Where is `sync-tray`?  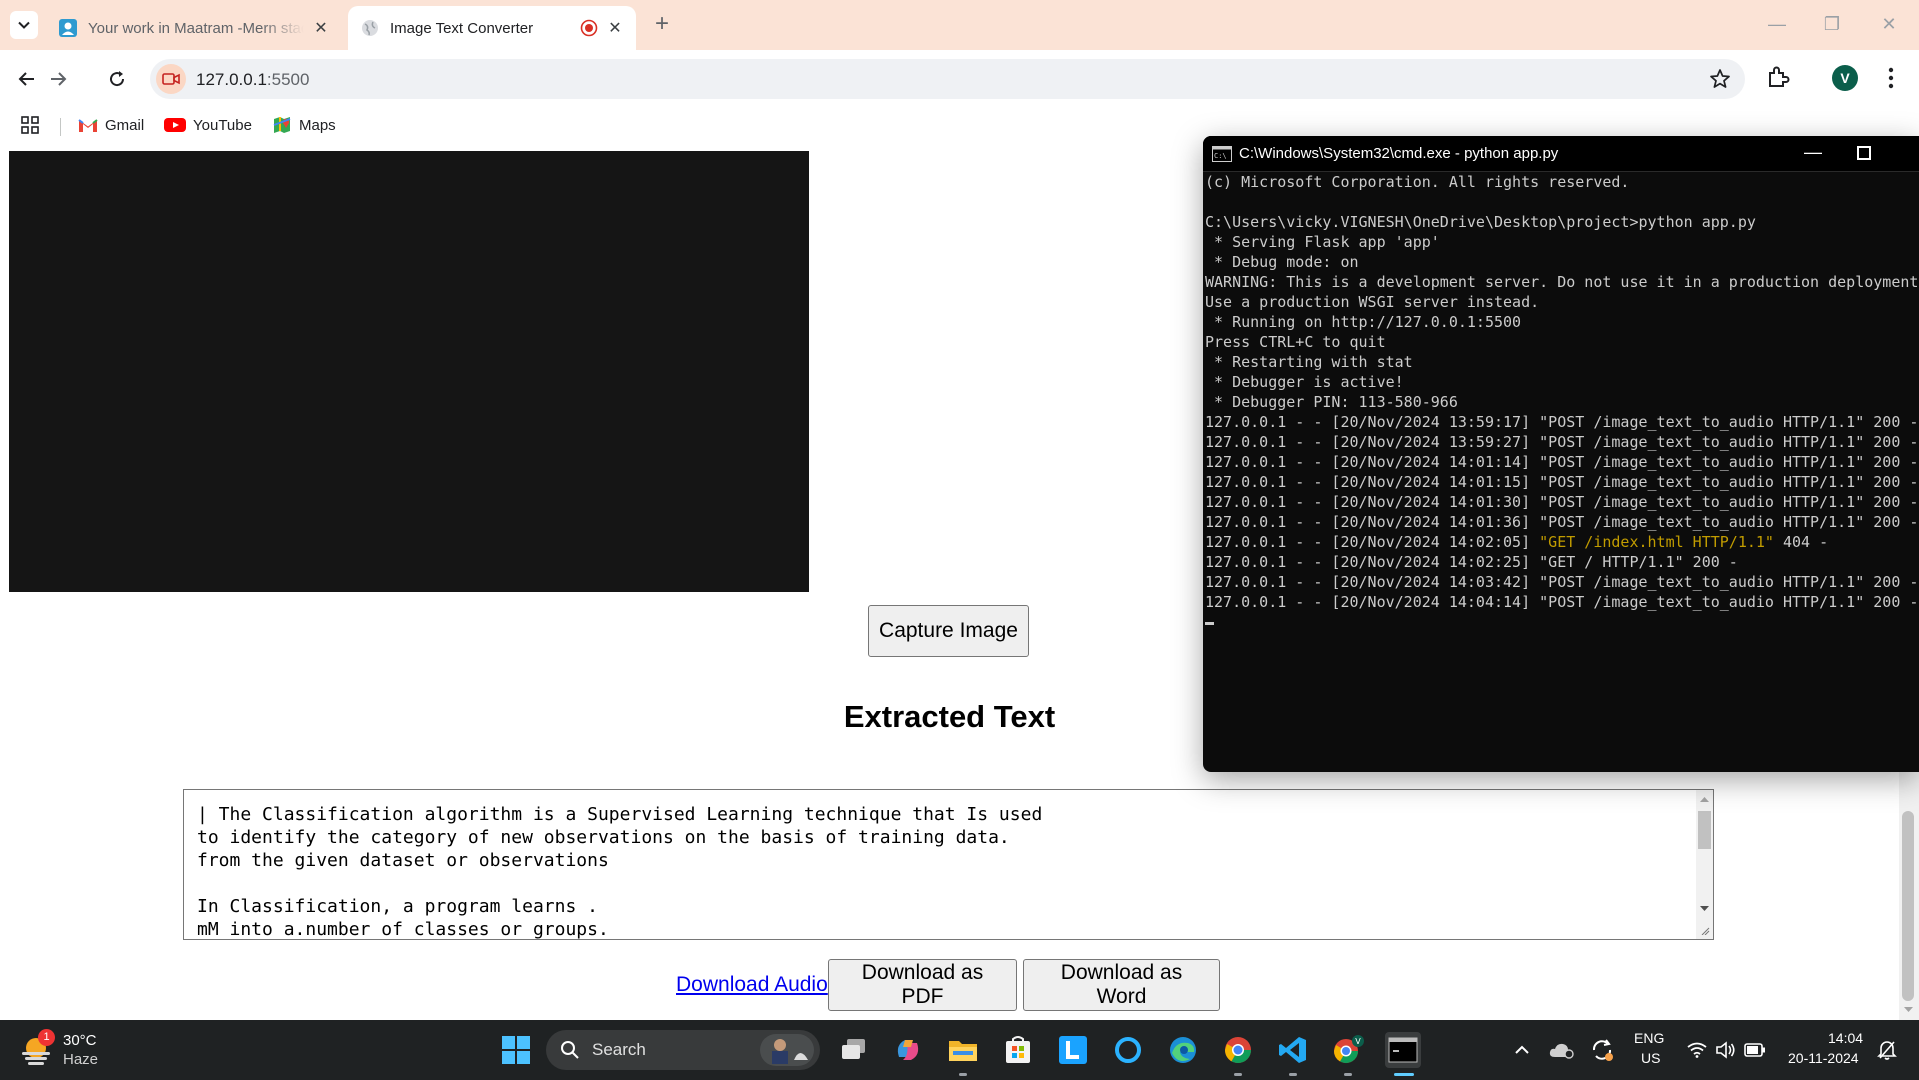 sync-tray is located at coordinates (1602, 1050).